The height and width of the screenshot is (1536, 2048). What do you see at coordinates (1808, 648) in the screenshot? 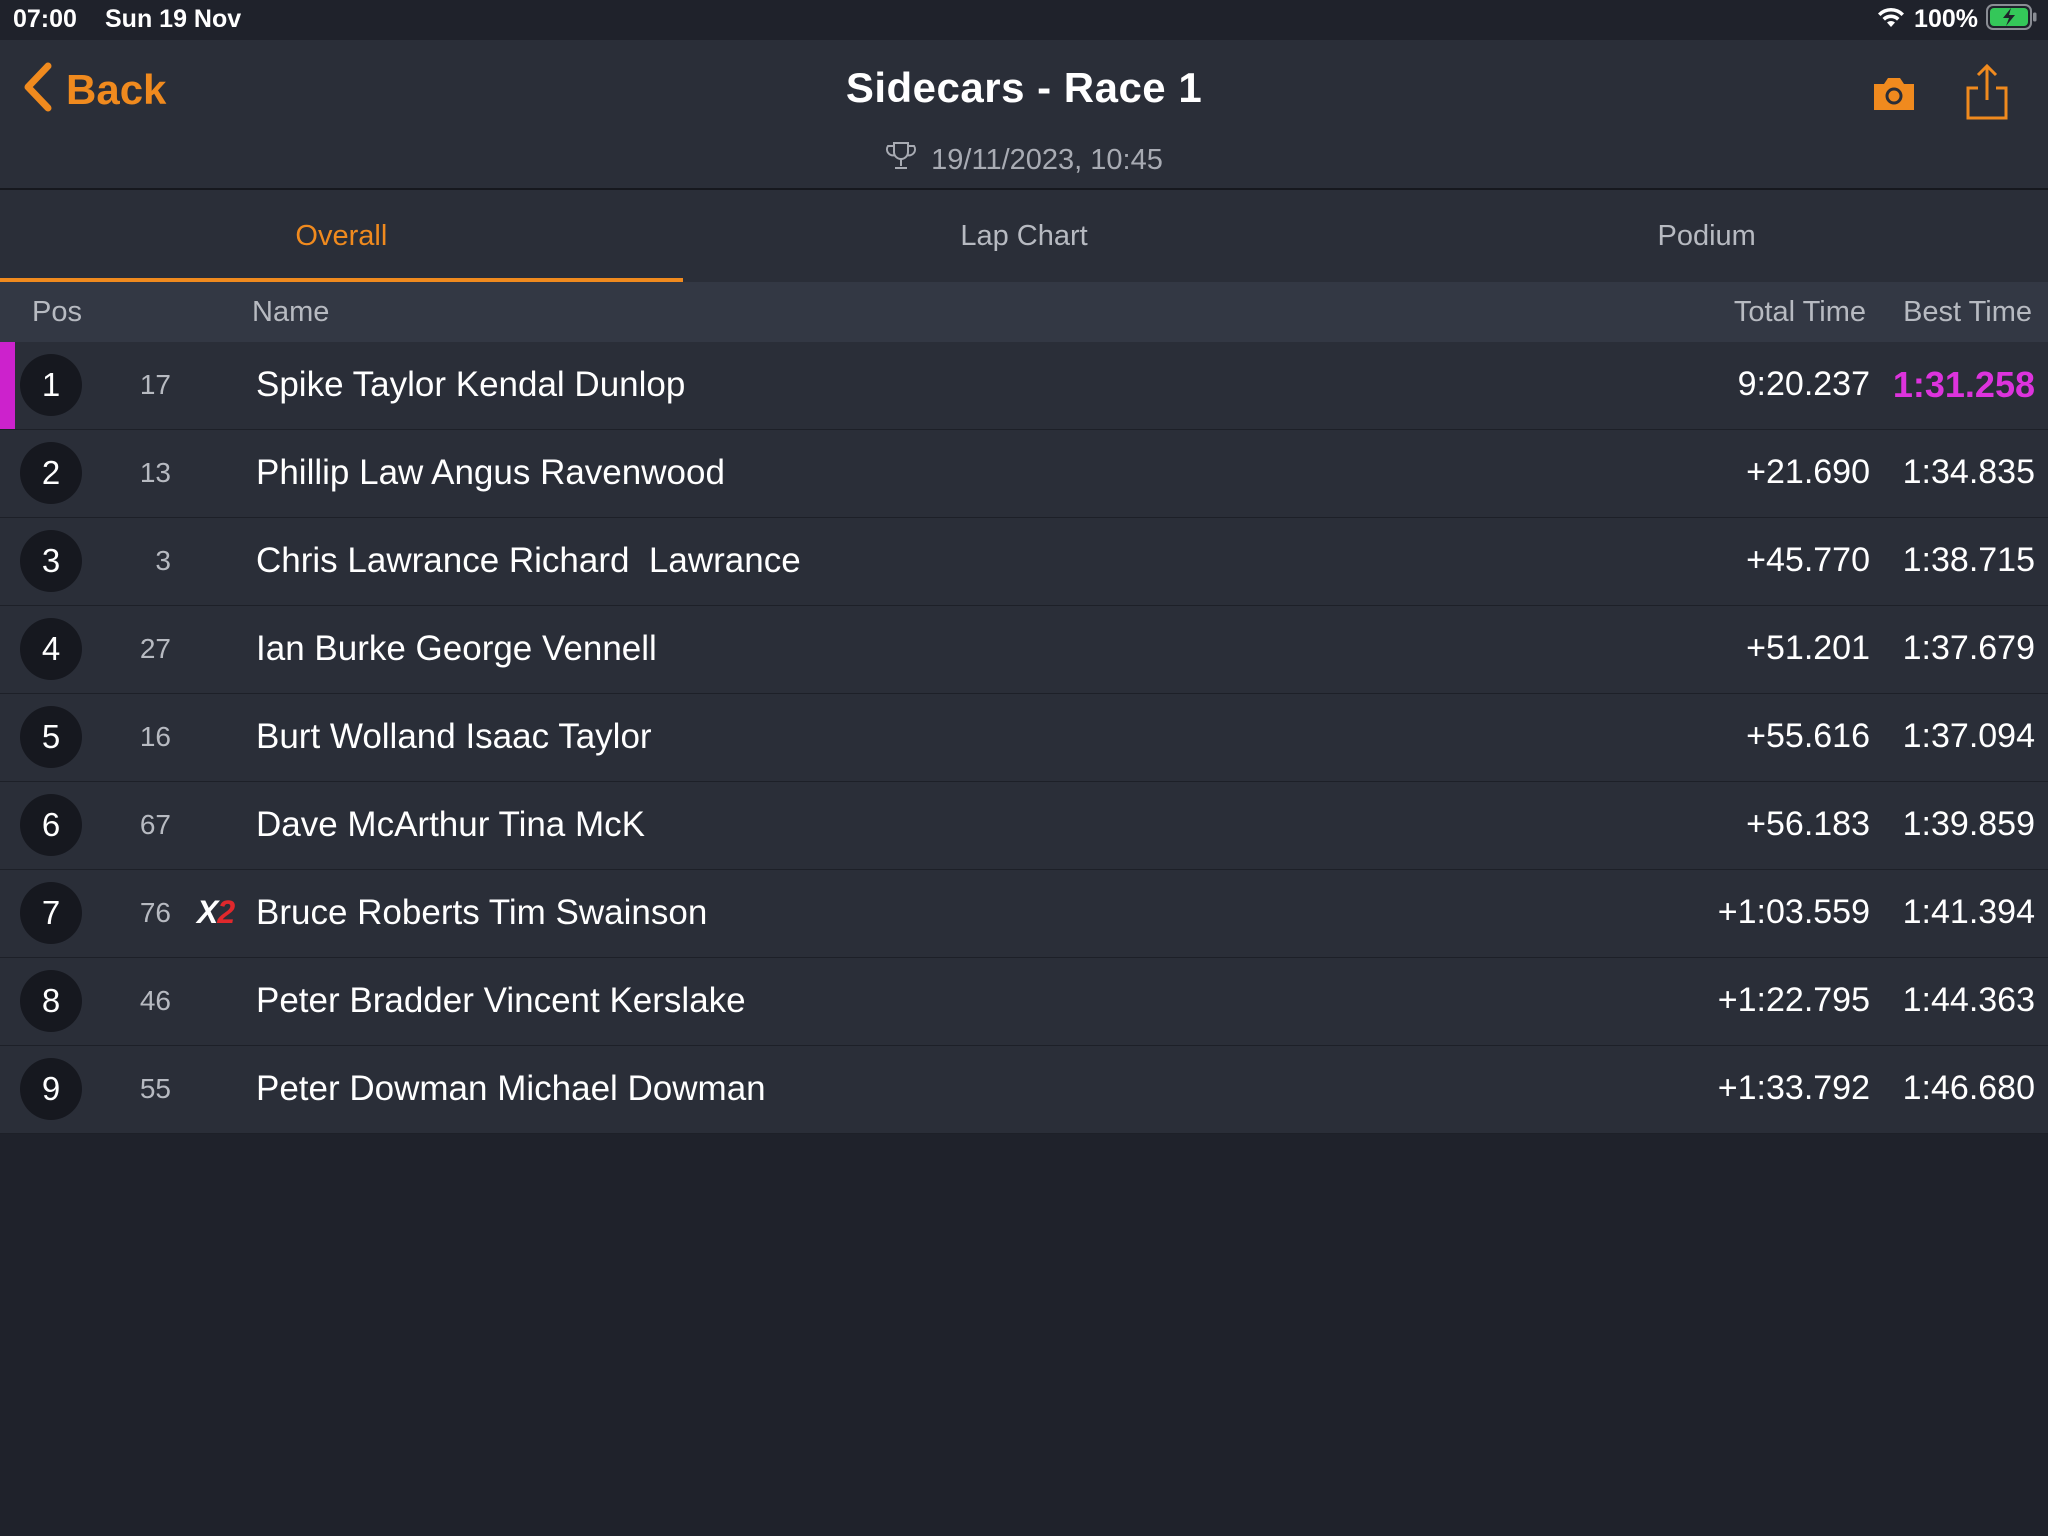
I see `total-time: +51.201` at bounding box center [1808, 648].